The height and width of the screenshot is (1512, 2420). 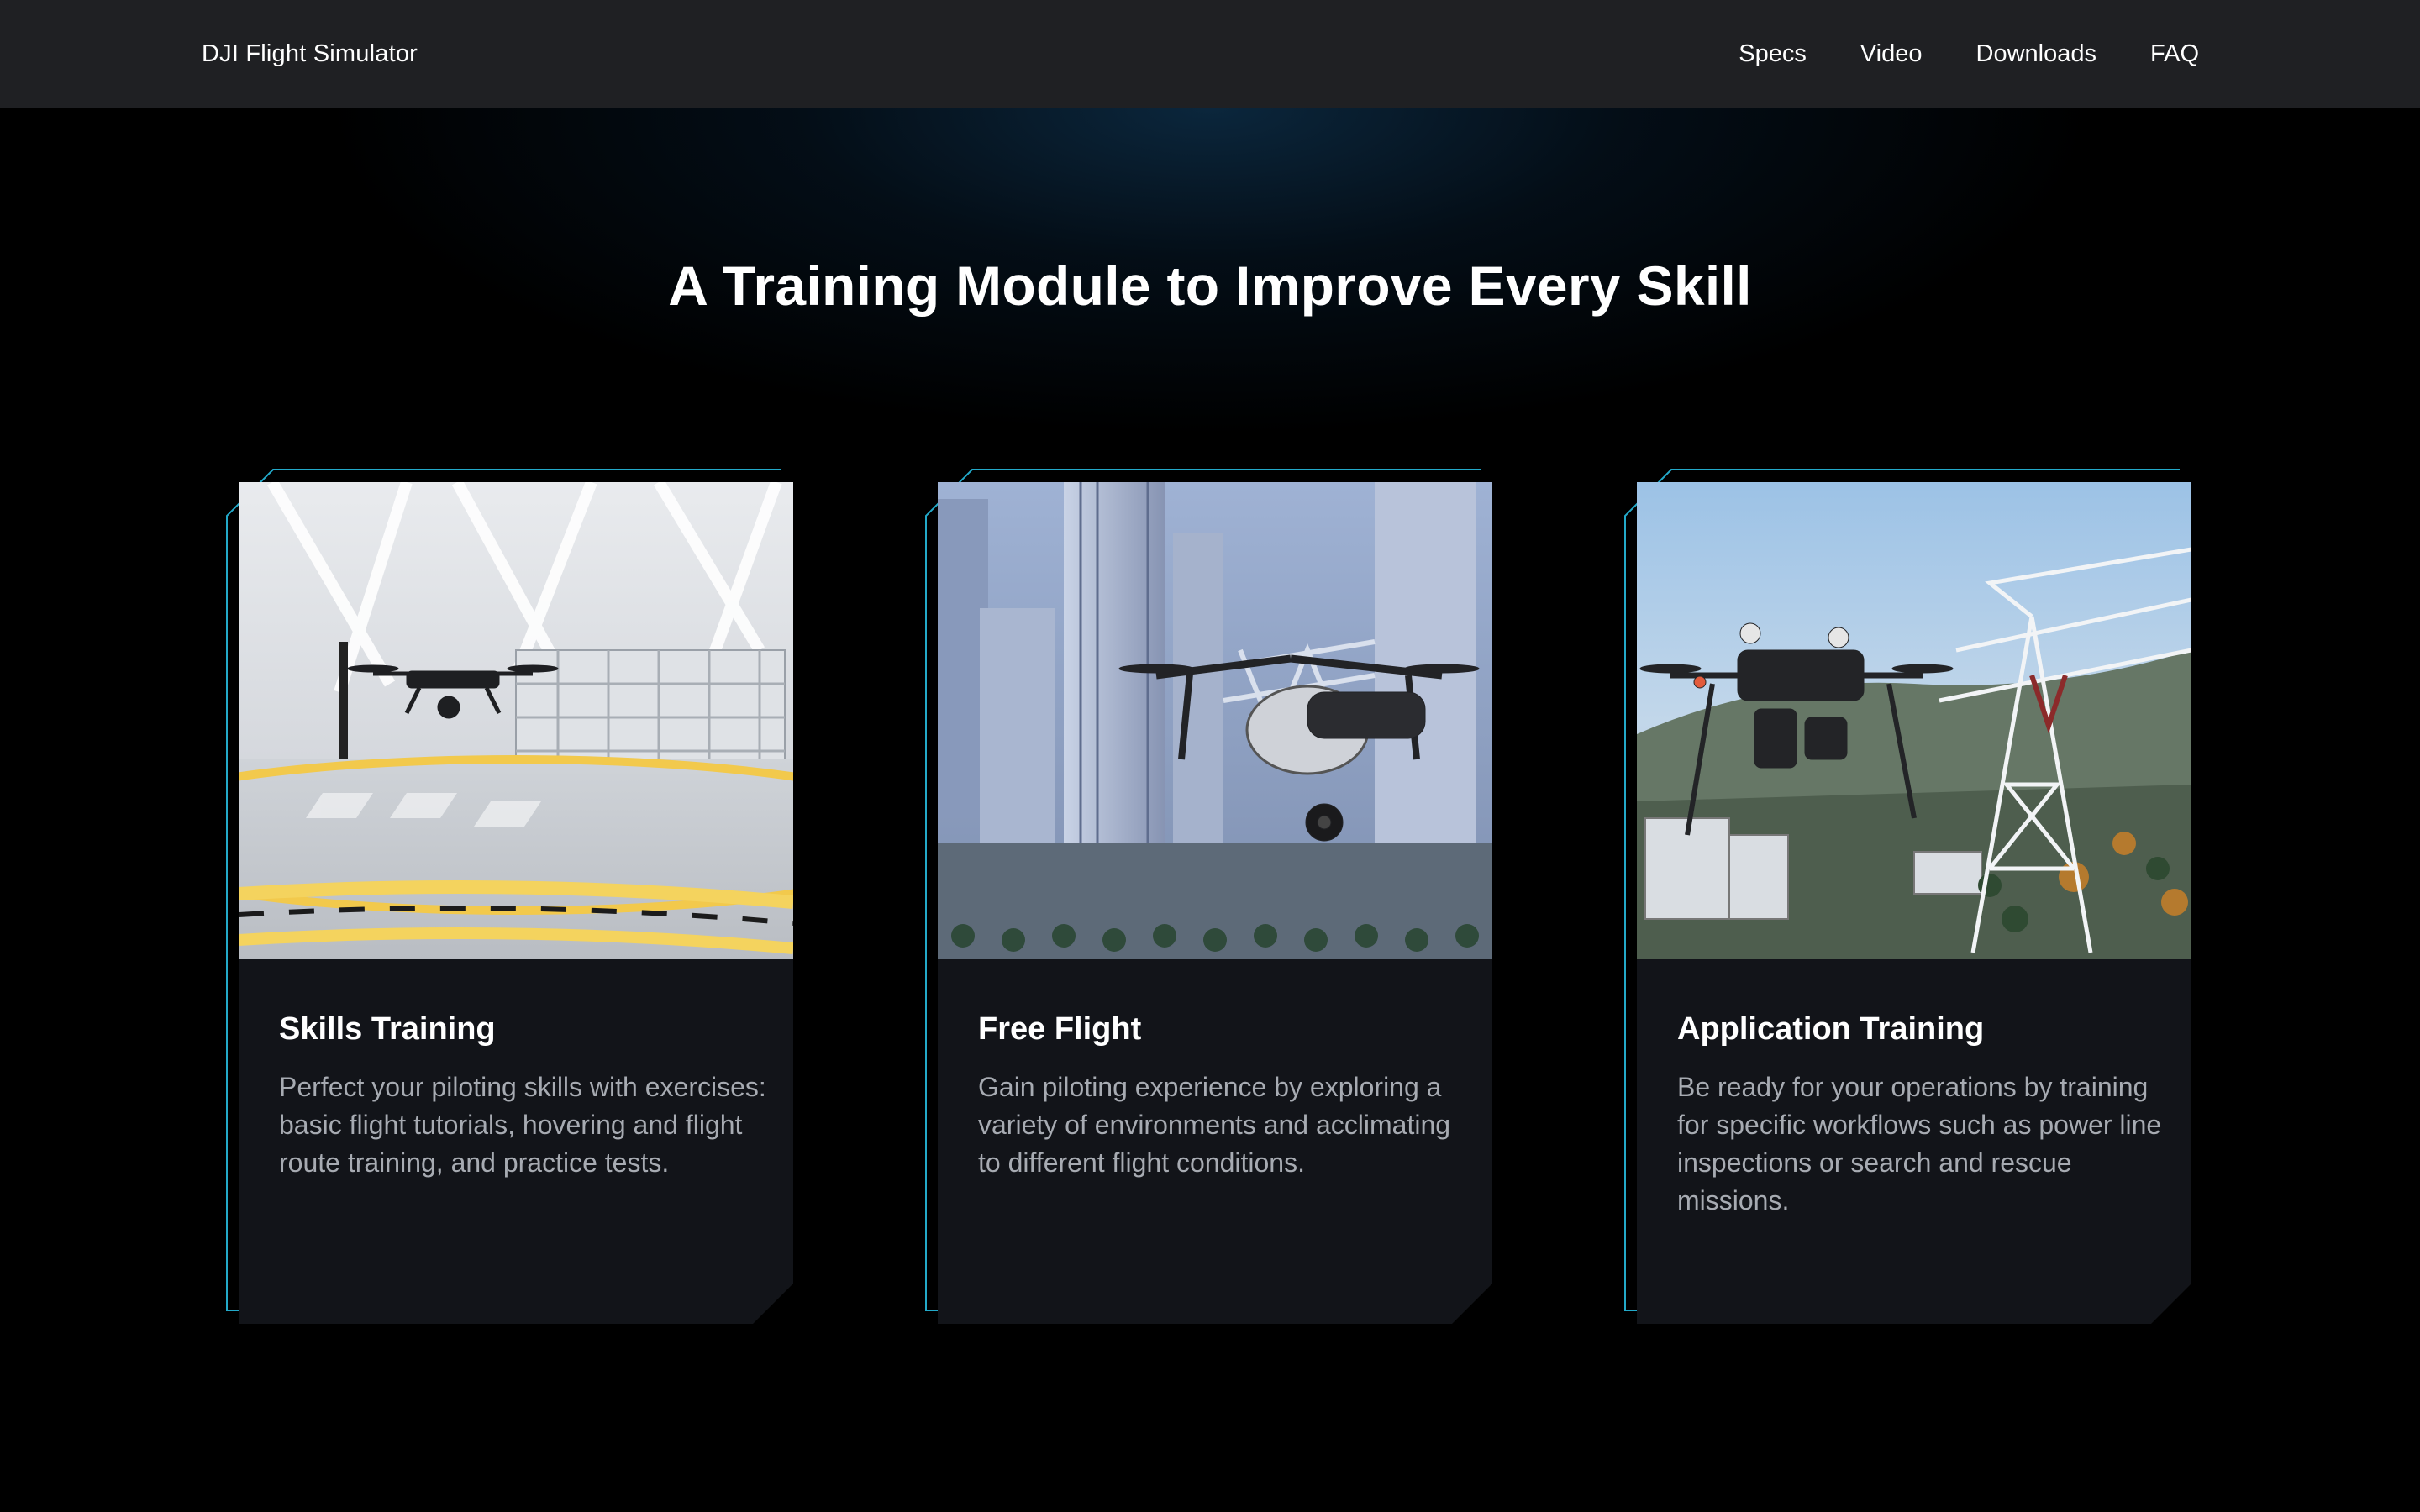 What do you see at coordinates (1891, 54) in the screenshot?
I see `nav-link-video: Video` at bounding box center [1891, 54].